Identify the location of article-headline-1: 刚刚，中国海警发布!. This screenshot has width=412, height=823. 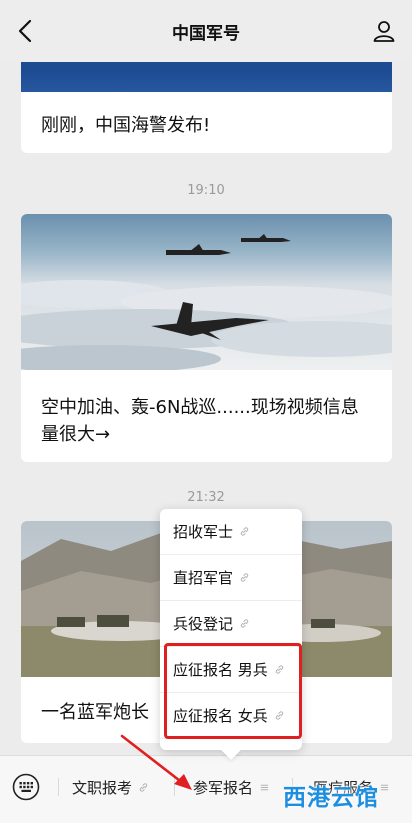
(126, 125).